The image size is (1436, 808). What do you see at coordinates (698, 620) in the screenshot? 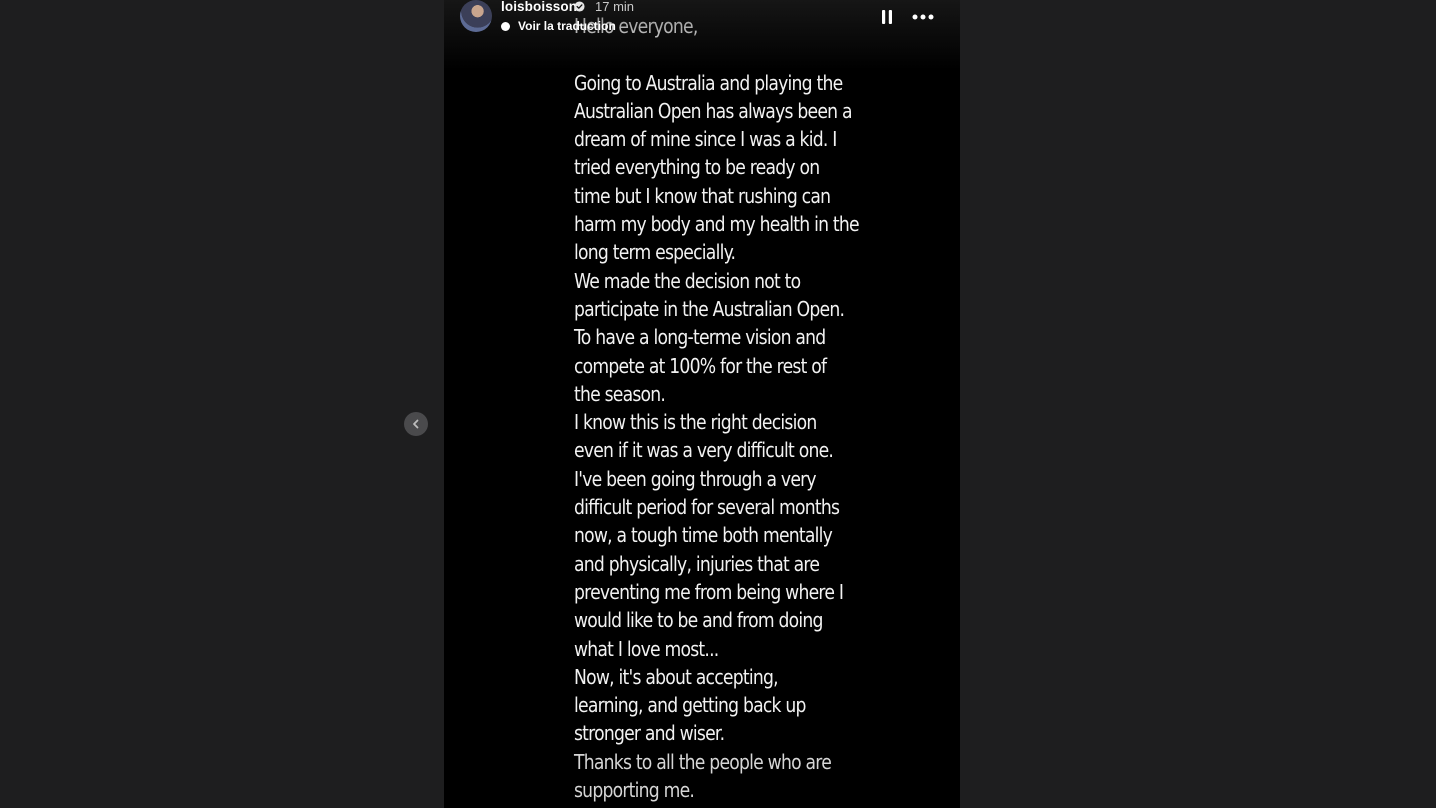
I see `story-text-line: would like to be and from doing` at bounding box center [698, 620].